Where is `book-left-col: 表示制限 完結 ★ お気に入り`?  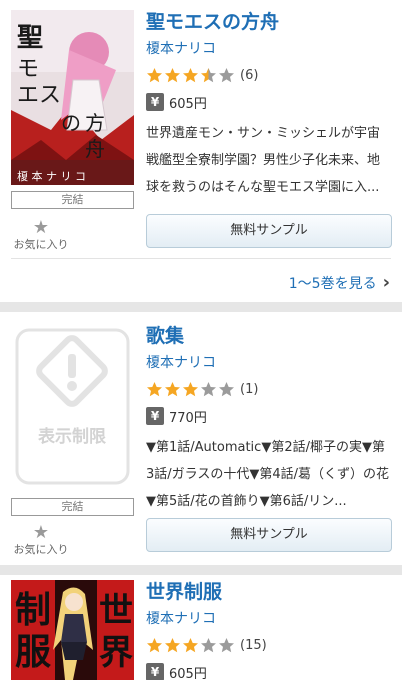 book-left-col: 表示制限 完結 ★ お気に入り is located at coordinates (72, 440).